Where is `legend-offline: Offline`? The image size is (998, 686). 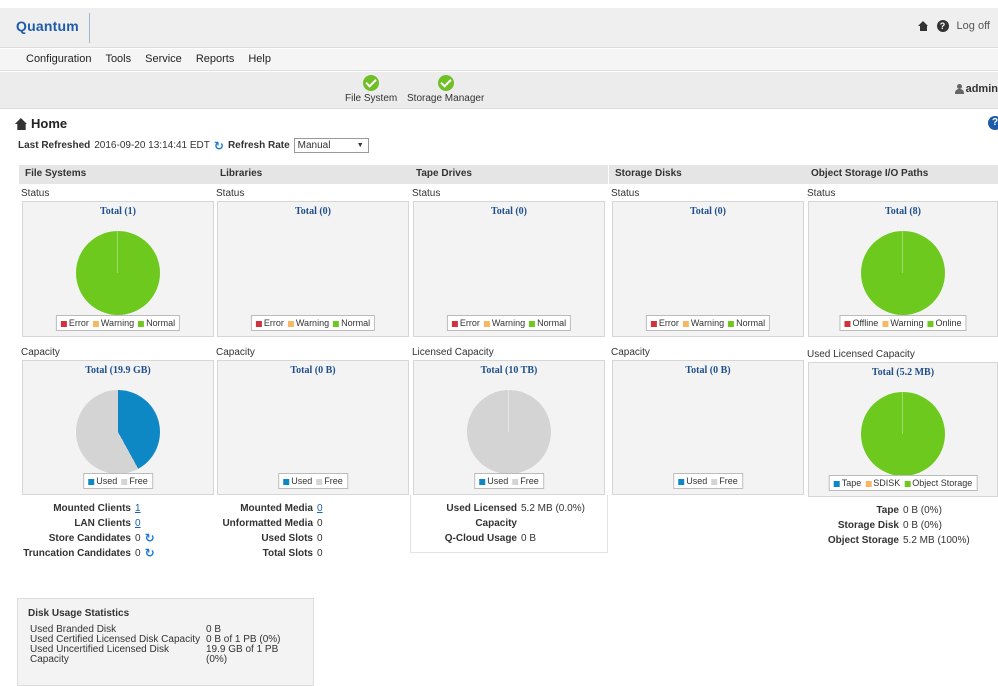 legend-offline: Offline is located at coordinates (861, 323).